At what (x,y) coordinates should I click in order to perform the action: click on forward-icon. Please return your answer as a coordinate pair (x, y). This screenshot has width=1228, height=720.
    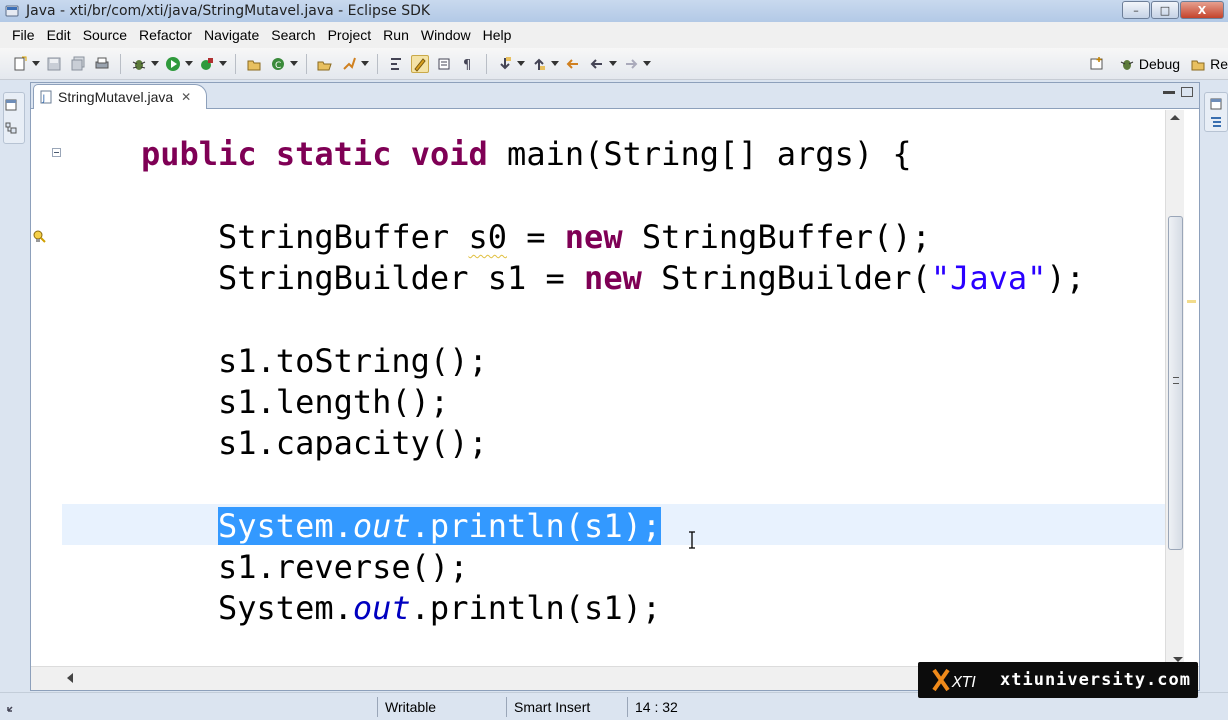
    Looking at the image, I should click on (631, 64).